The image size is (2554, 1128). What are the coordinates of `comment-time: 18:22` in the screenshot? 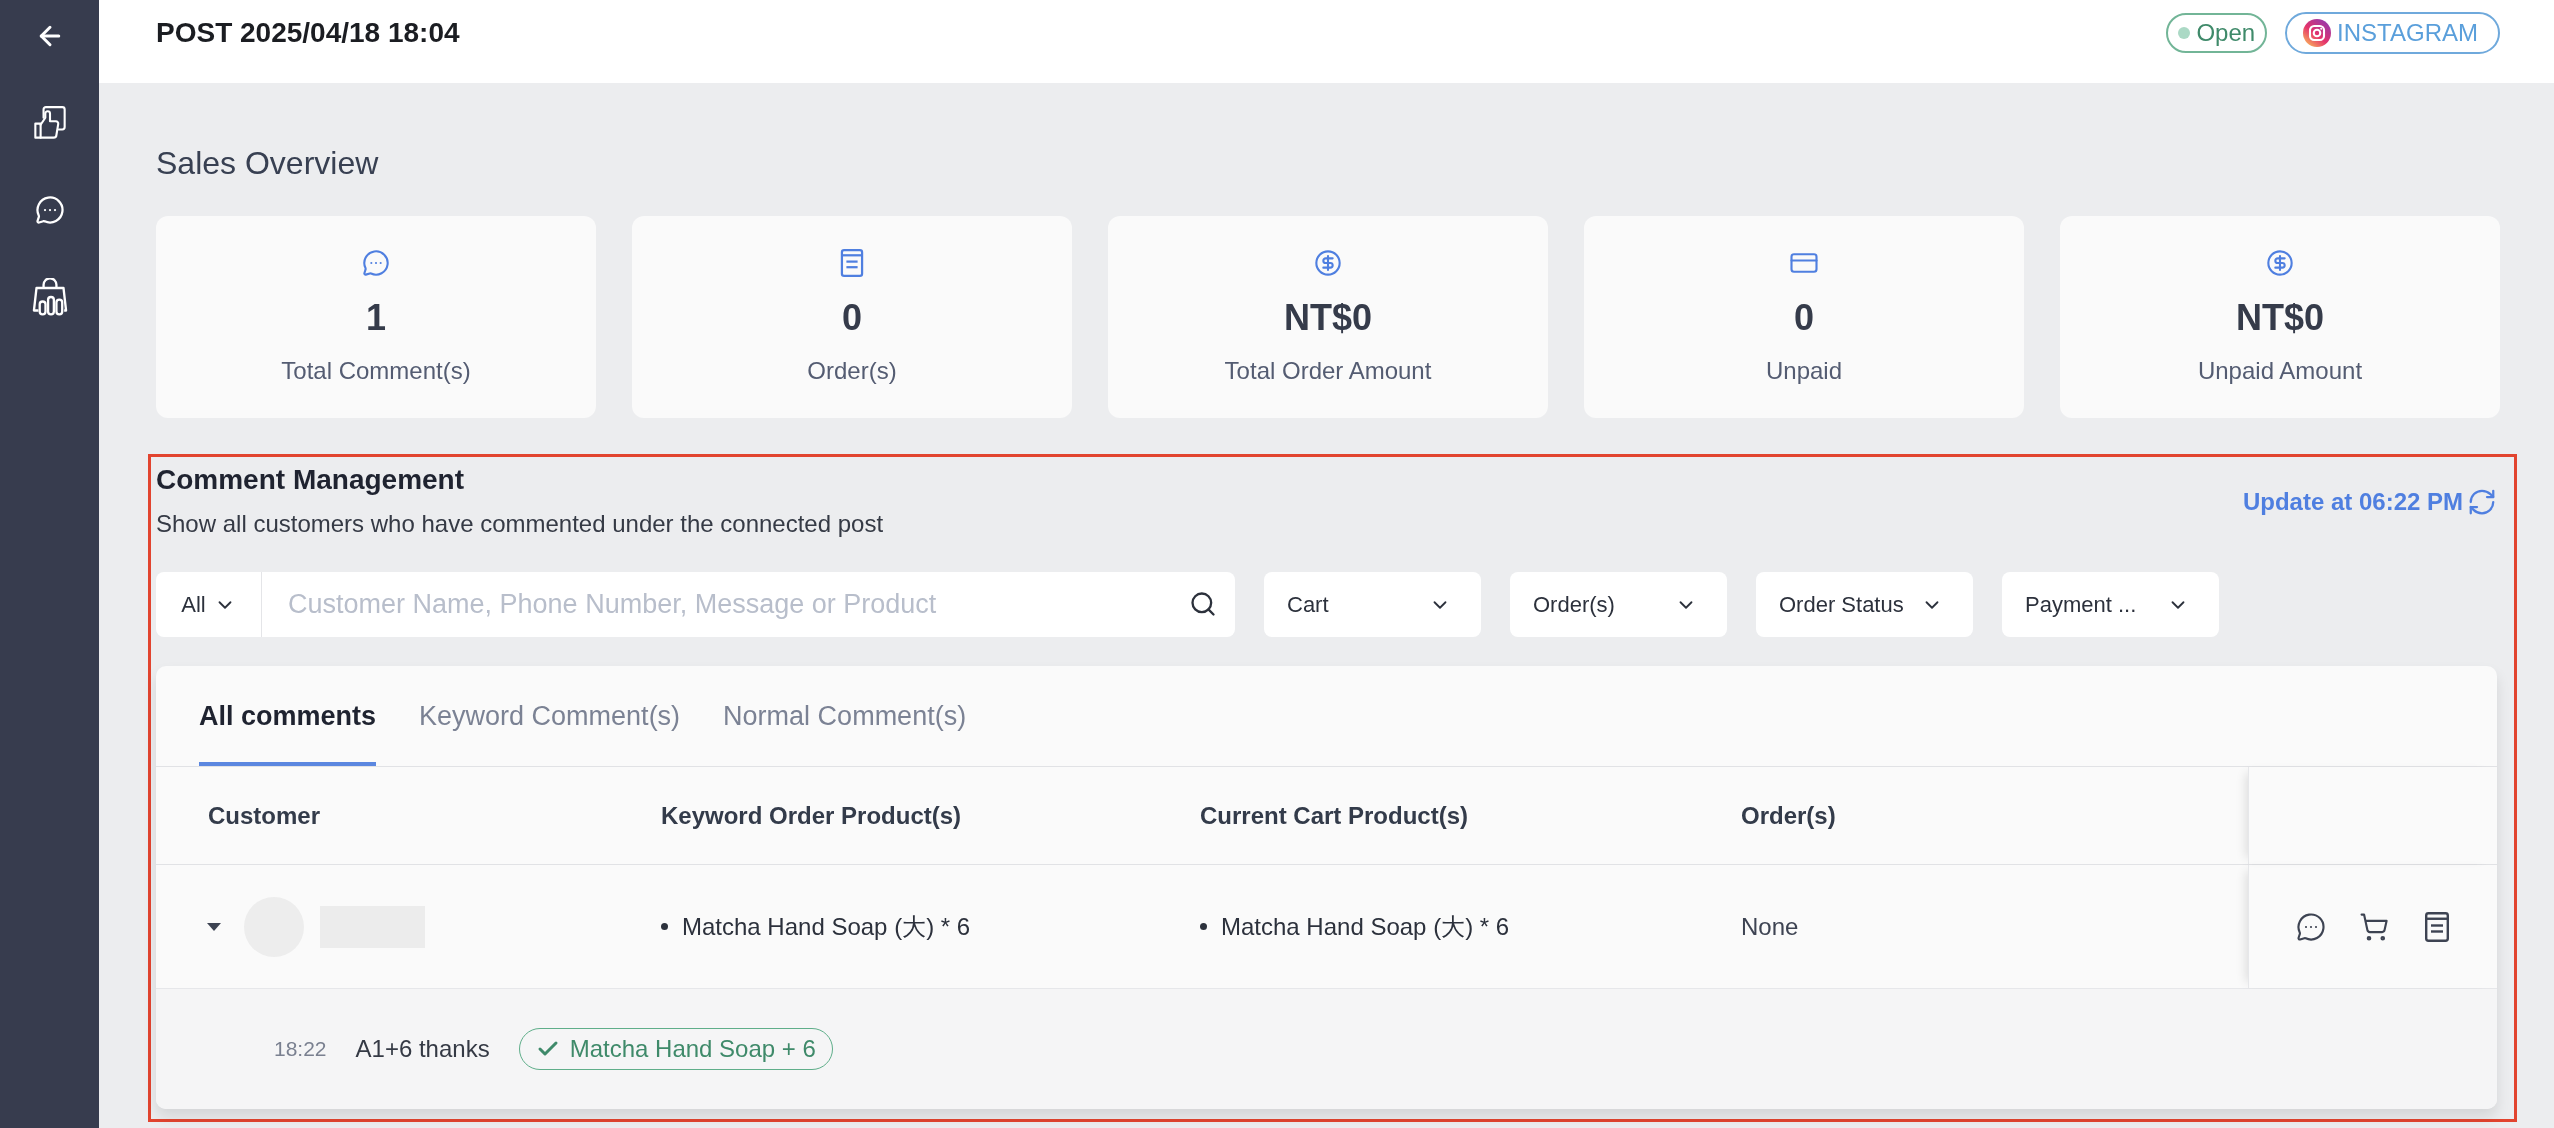 It's located at (300, 1049).